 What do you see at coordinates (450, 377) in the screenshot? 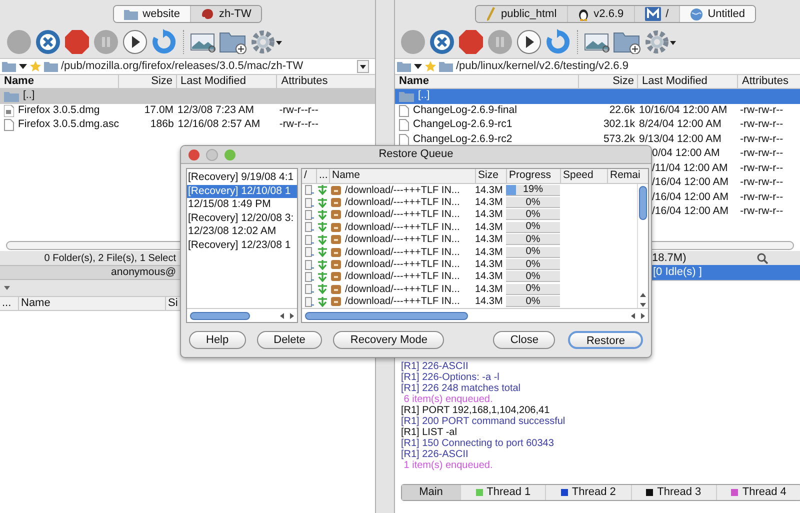
I see `log-line: [R1] 226-Options: -a -l` at bounding box center [450, 377].